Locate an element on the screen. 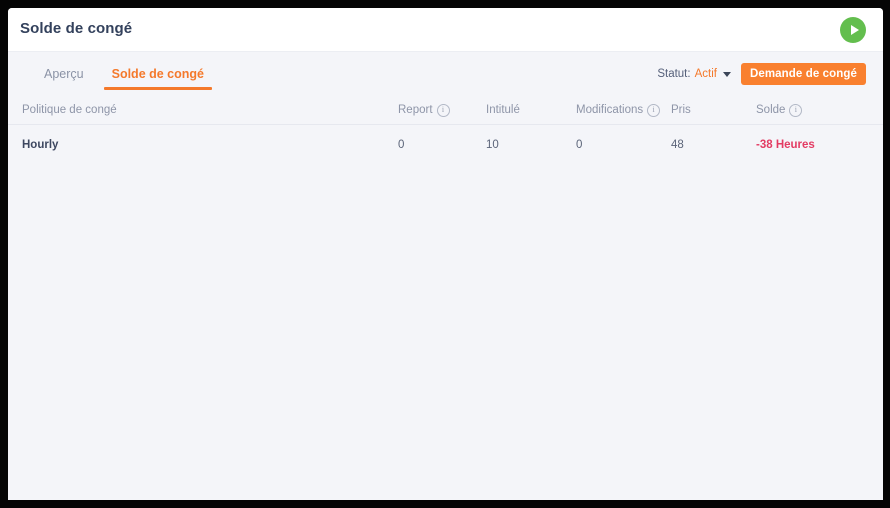 The image size is (890, 508). status-filter-value: Actif is located at coordinates (705, 74).